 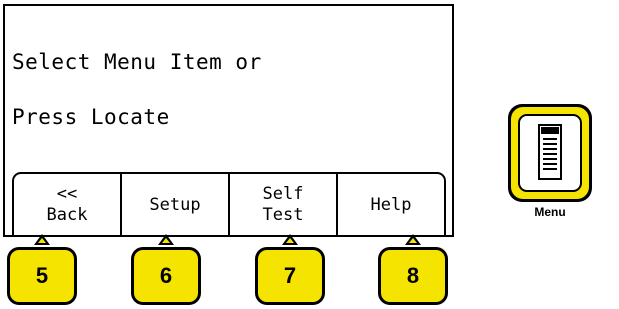 I want to click on display-line-1: Select Menu Item or, so click(x=137, y=62).